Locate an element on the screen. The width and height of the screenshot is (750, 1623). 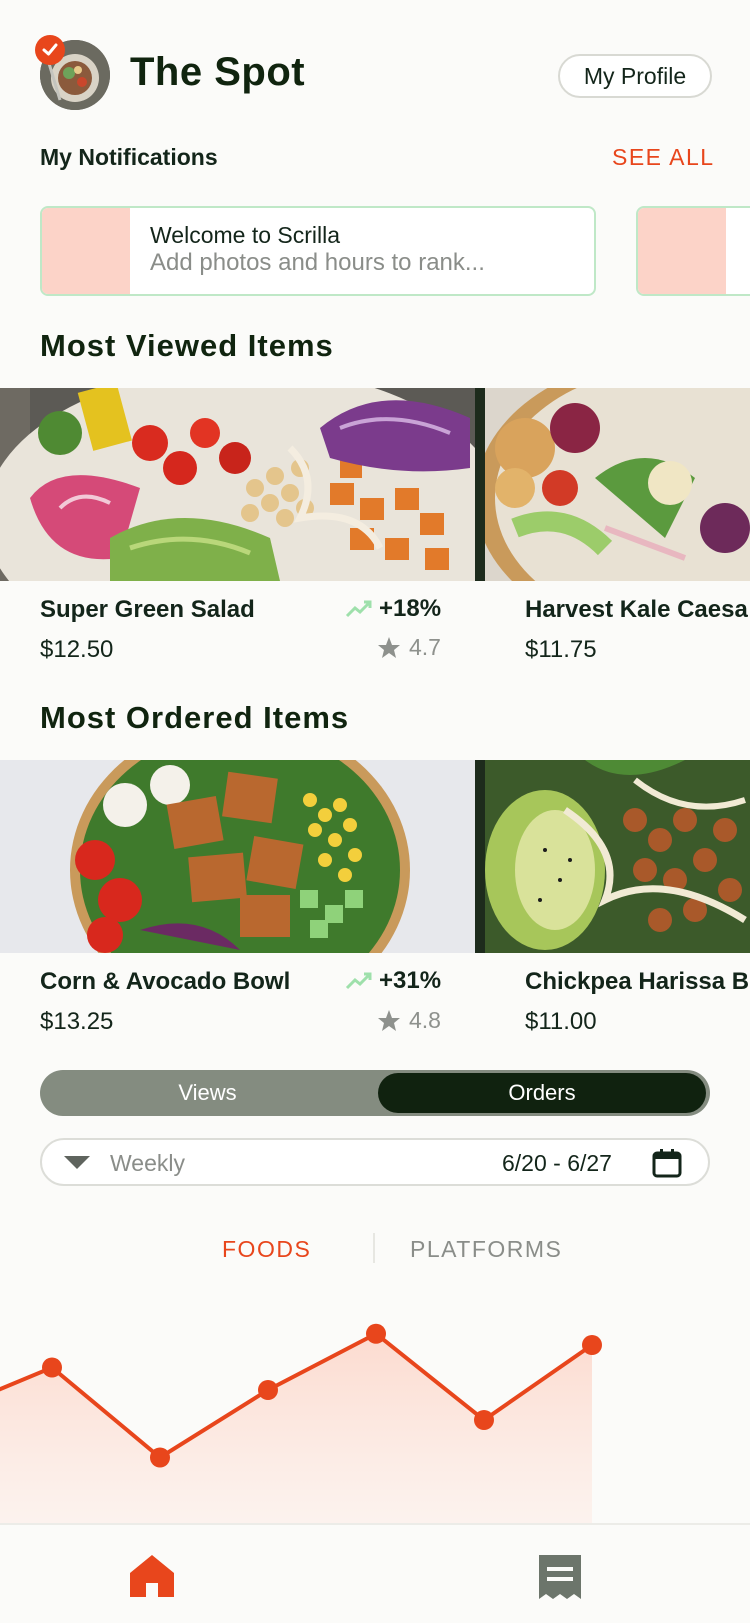
item-name: Chickpea Harissa B is located at coordinates (637, 981).